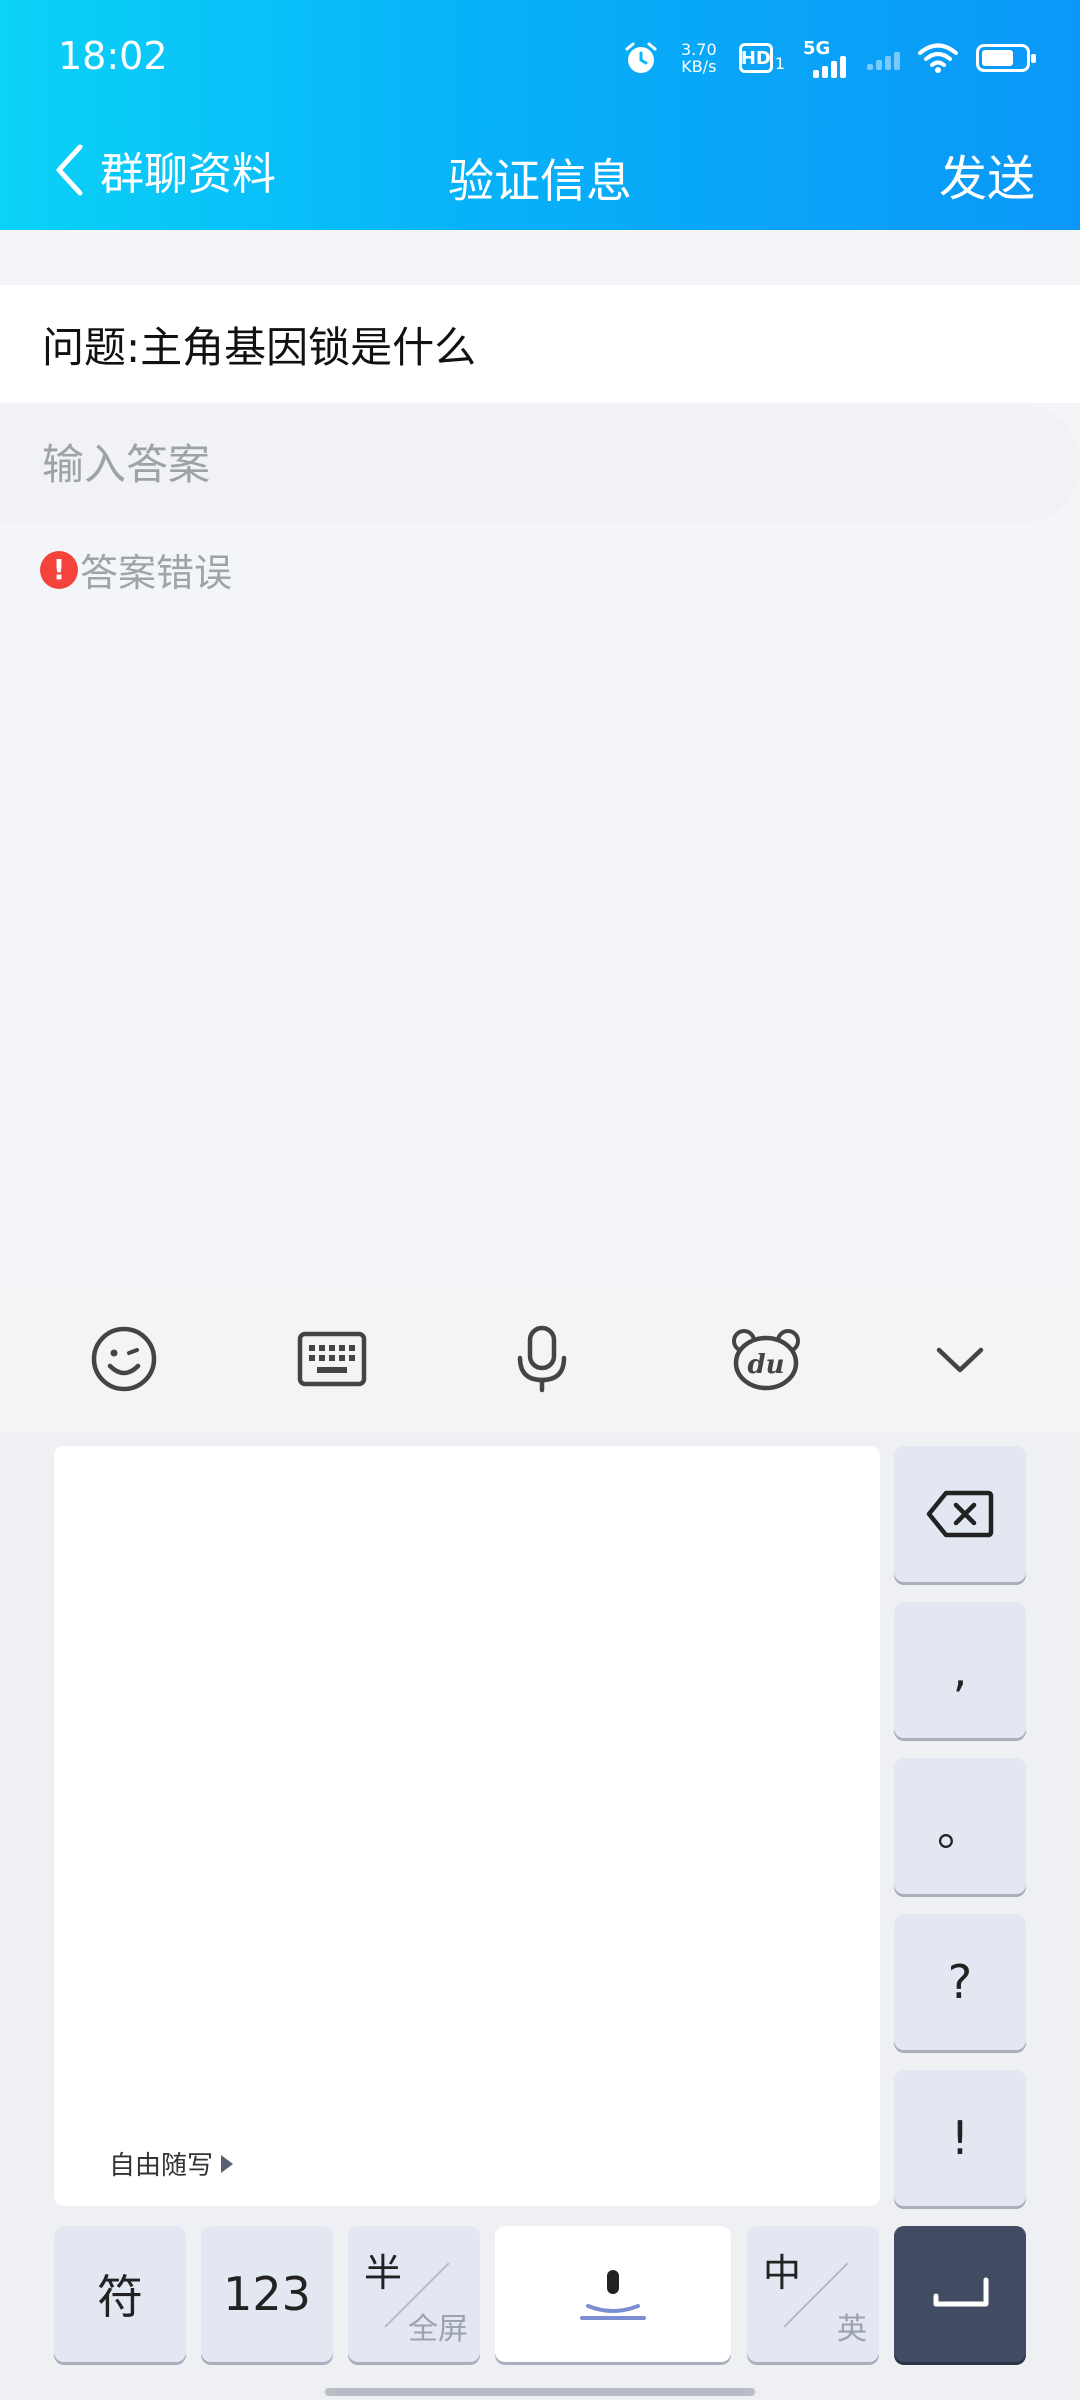 The width and height of the screenshot is (1080, 2400). What do you see at coordinates (883, 58) in the screenshot?
I see `signal-bars-secondary-icon` at bounding box center [883, 58].